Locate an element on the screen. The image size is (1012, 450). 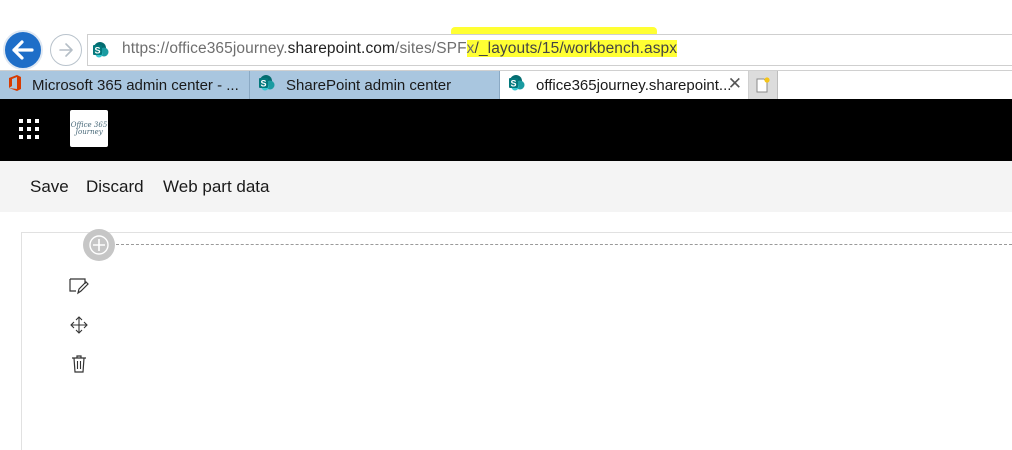
tab-sharepoint-admin: S SharePoint admin center is located at coordinates (375, 85).